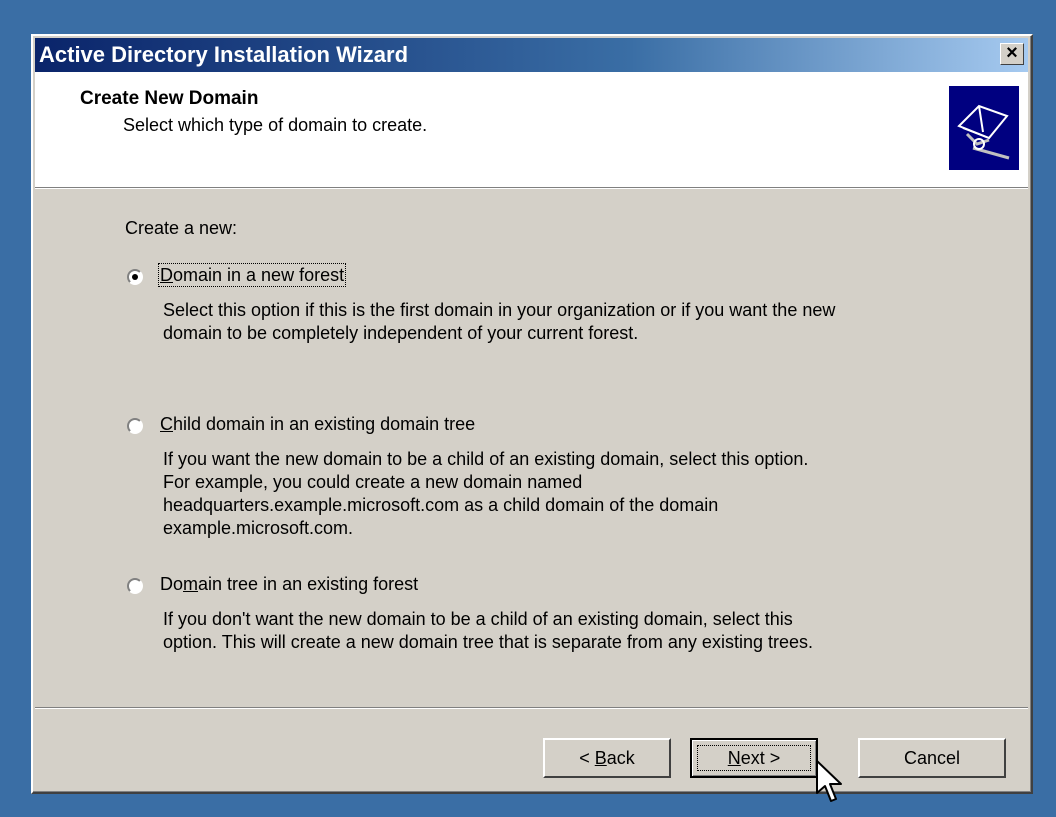  Describe the element at coordinates (259, 275) in the screenshot. I see `label-text: omain in a new forest` at that location.